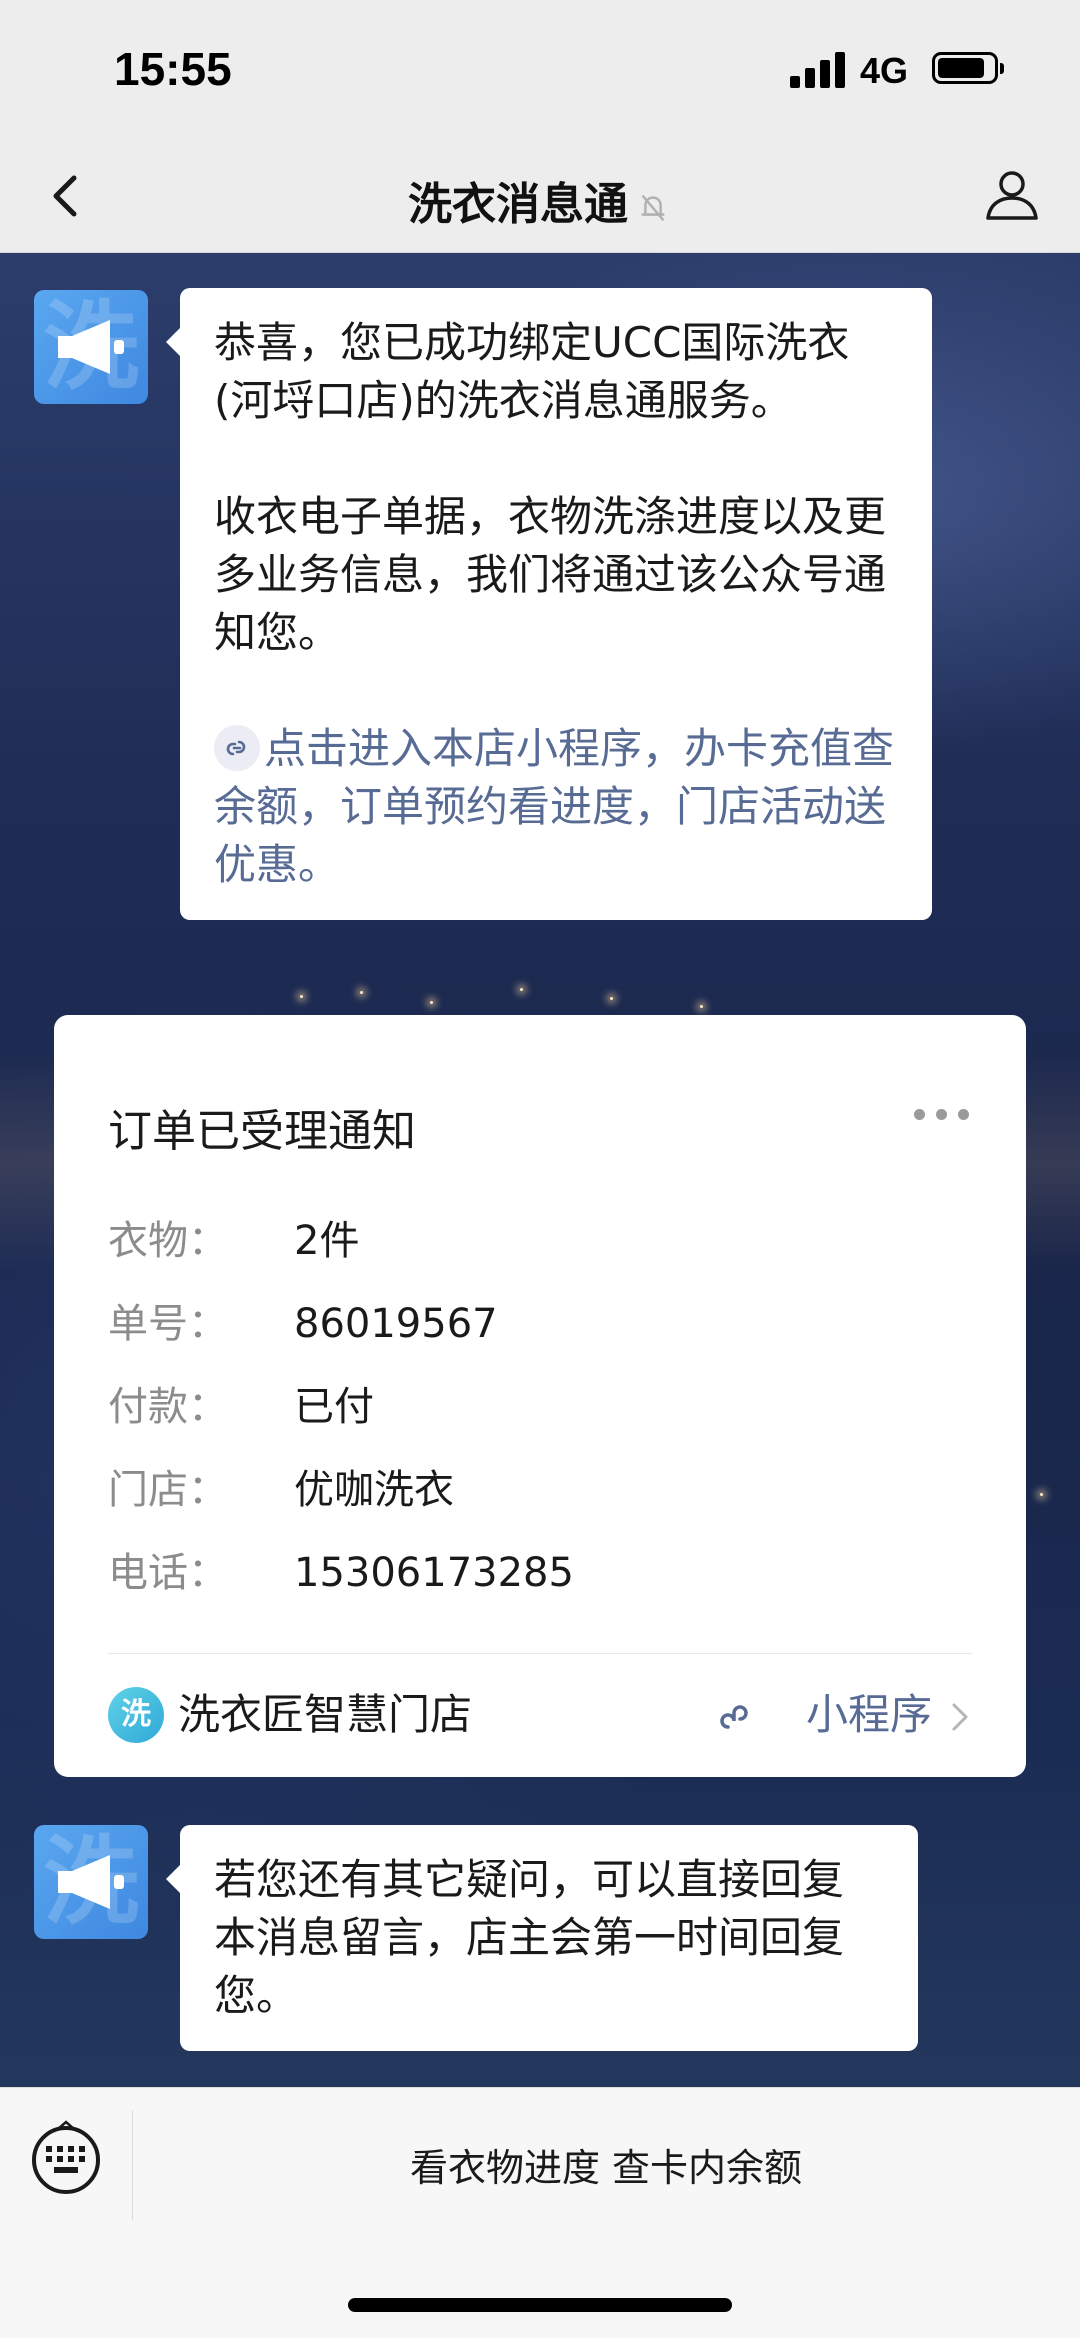  I want to click on mini-program-label: 小程序, so click(868, 1714).